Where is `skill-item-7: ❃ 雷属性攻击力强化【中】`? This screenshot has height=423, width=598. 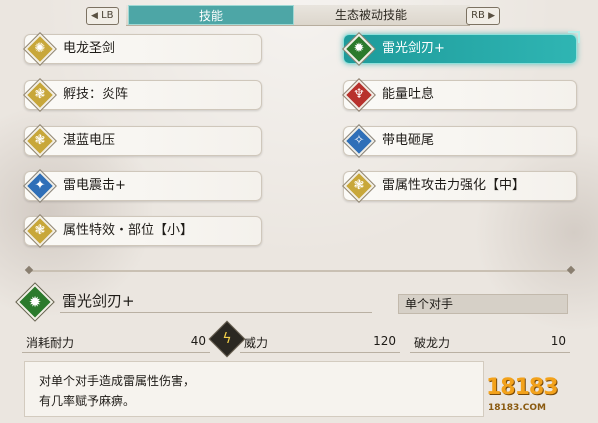 skill-item-7: ❃ 雷属性攻击力强化【中】 is located at coordinates (459, 186).